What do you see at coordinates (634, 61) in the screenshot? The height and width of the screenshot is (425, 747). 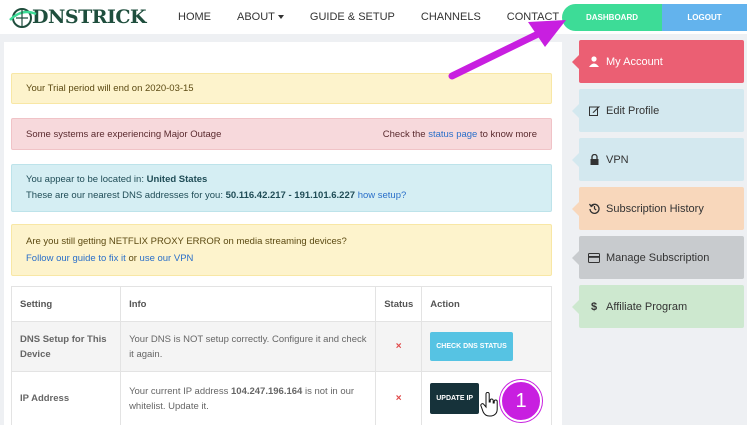 I see `sidebar-item-label: My Account` at bounding box center [634, 61].